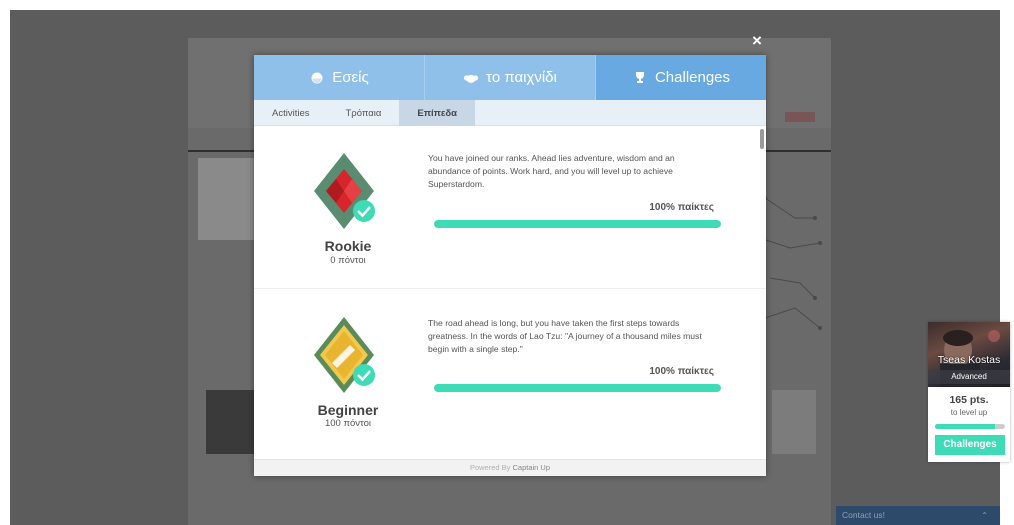 This screenshot has height=525, width=1014. Describe the element at coordinates (5, 262) in the screenshot. I see `window-border-left` at that location.